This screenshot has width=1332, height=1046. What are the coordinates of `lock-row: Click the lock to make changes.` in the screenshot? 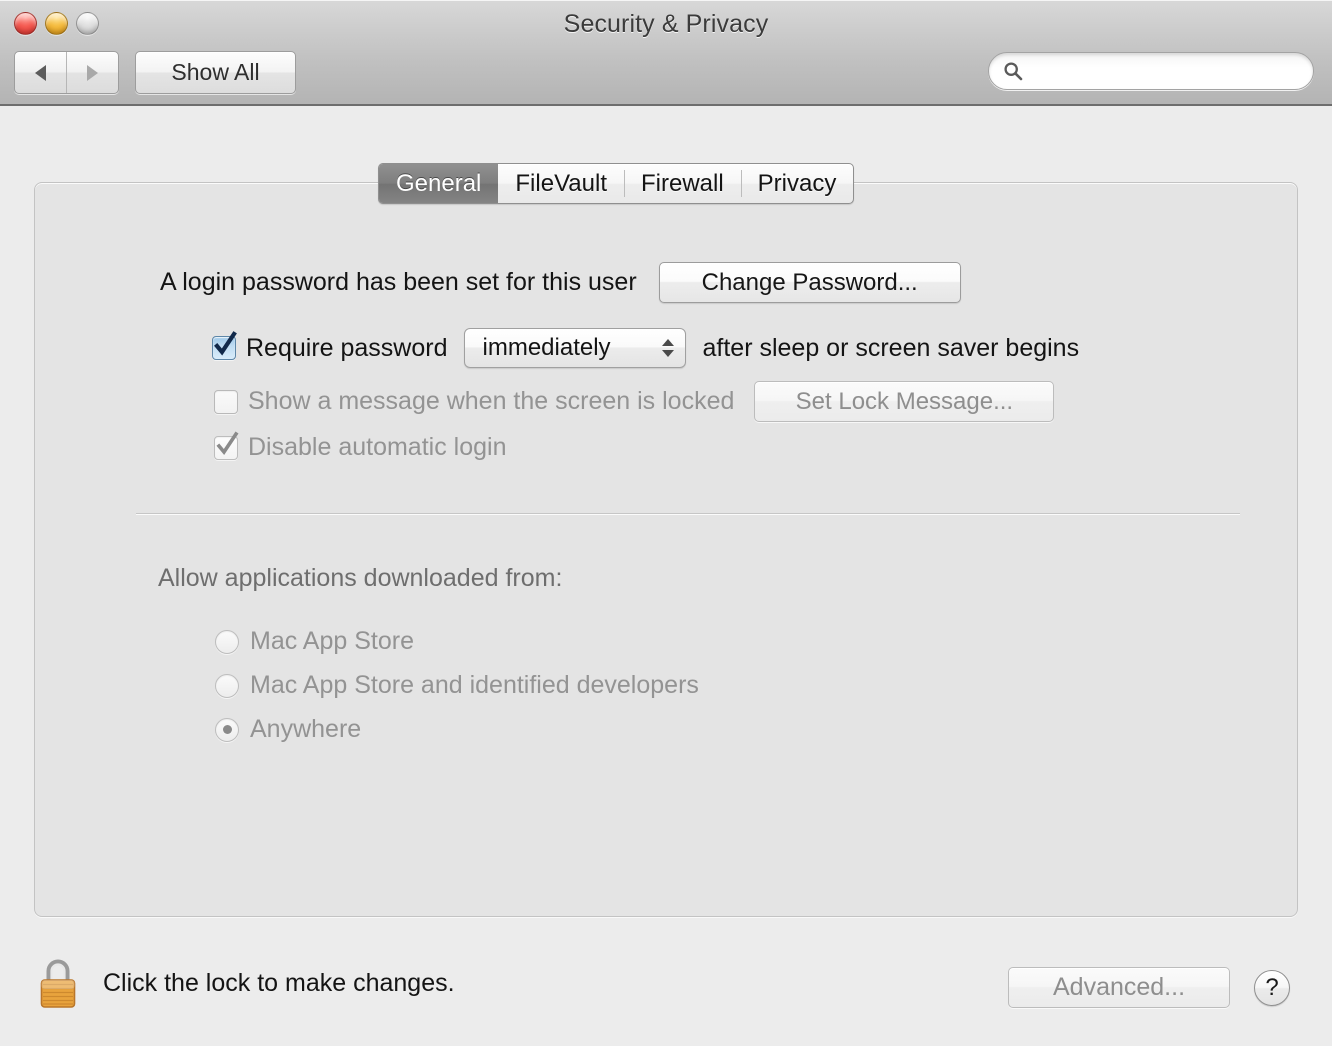 It's located at (245, 983).